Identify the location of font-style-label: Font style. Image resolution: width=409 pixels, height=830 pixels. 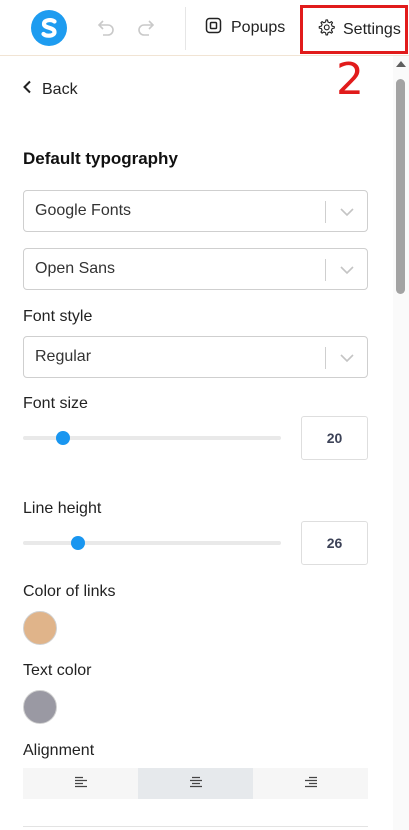
(58, 316).